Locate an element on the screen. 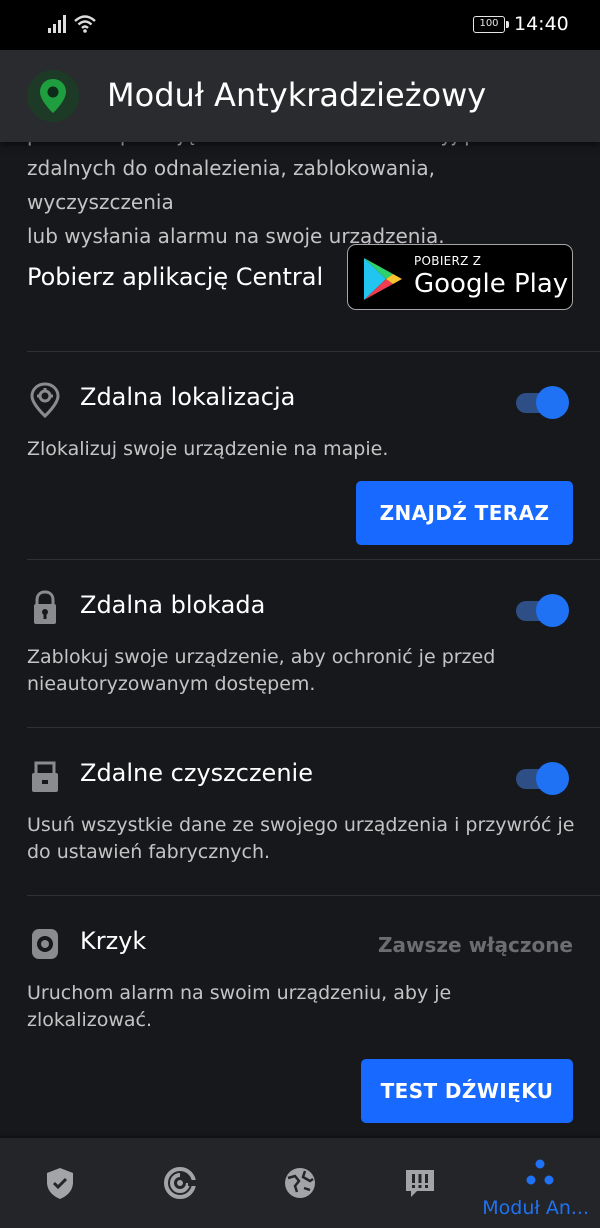 This screenshot has height=1228, width=600. lock-icon is located at coordinates (45, 607).